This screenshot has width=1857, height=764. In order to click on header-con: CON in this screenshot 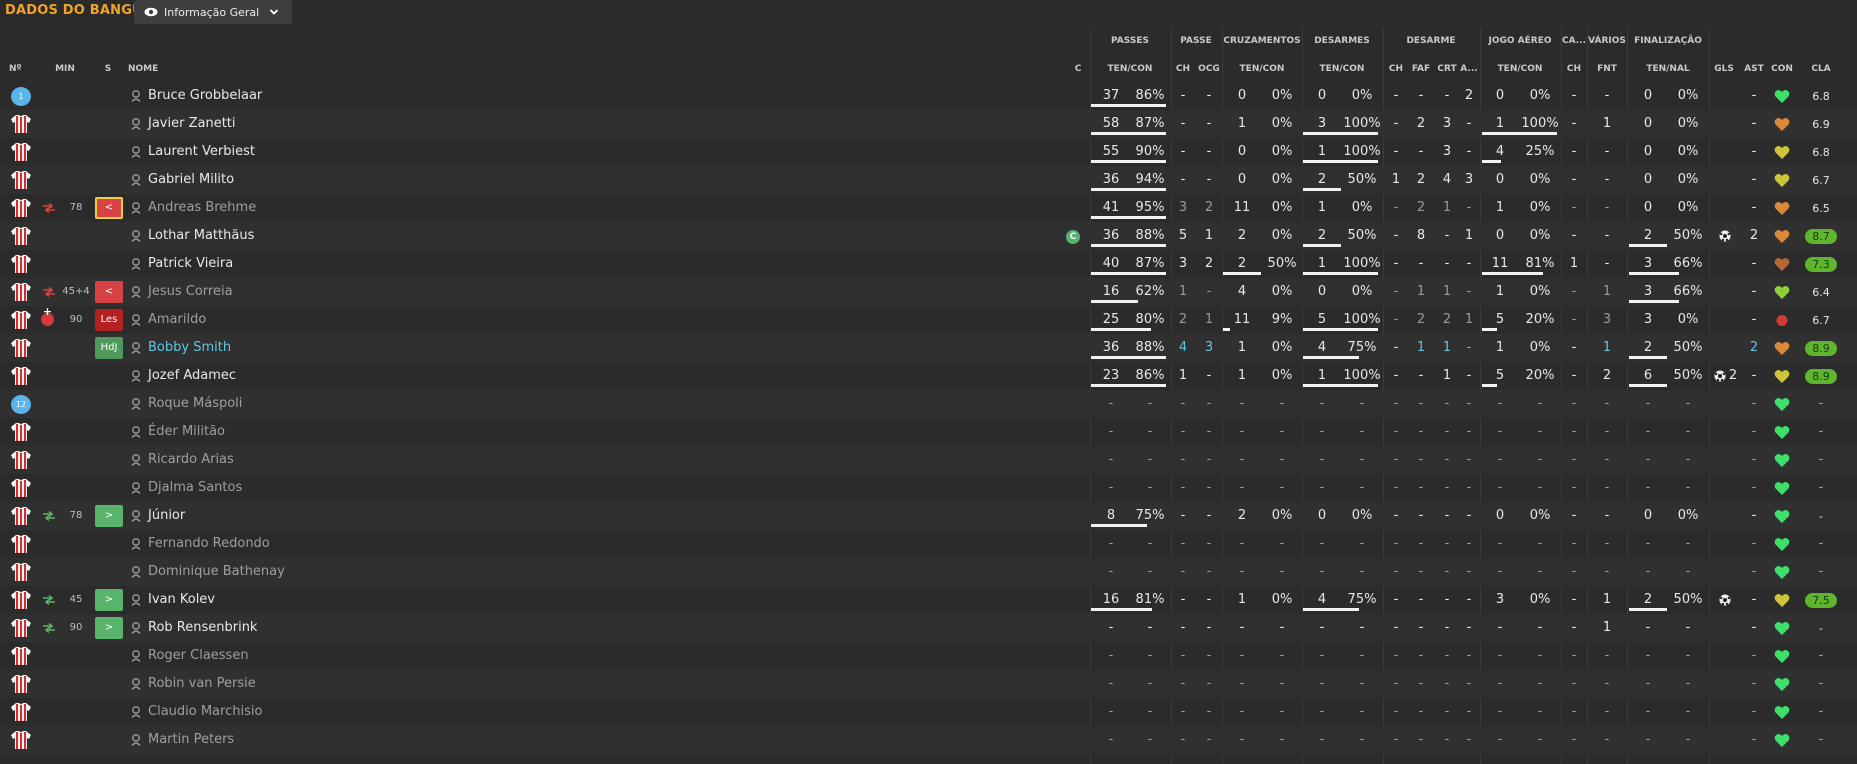, I will do `click(1782, 69)`.